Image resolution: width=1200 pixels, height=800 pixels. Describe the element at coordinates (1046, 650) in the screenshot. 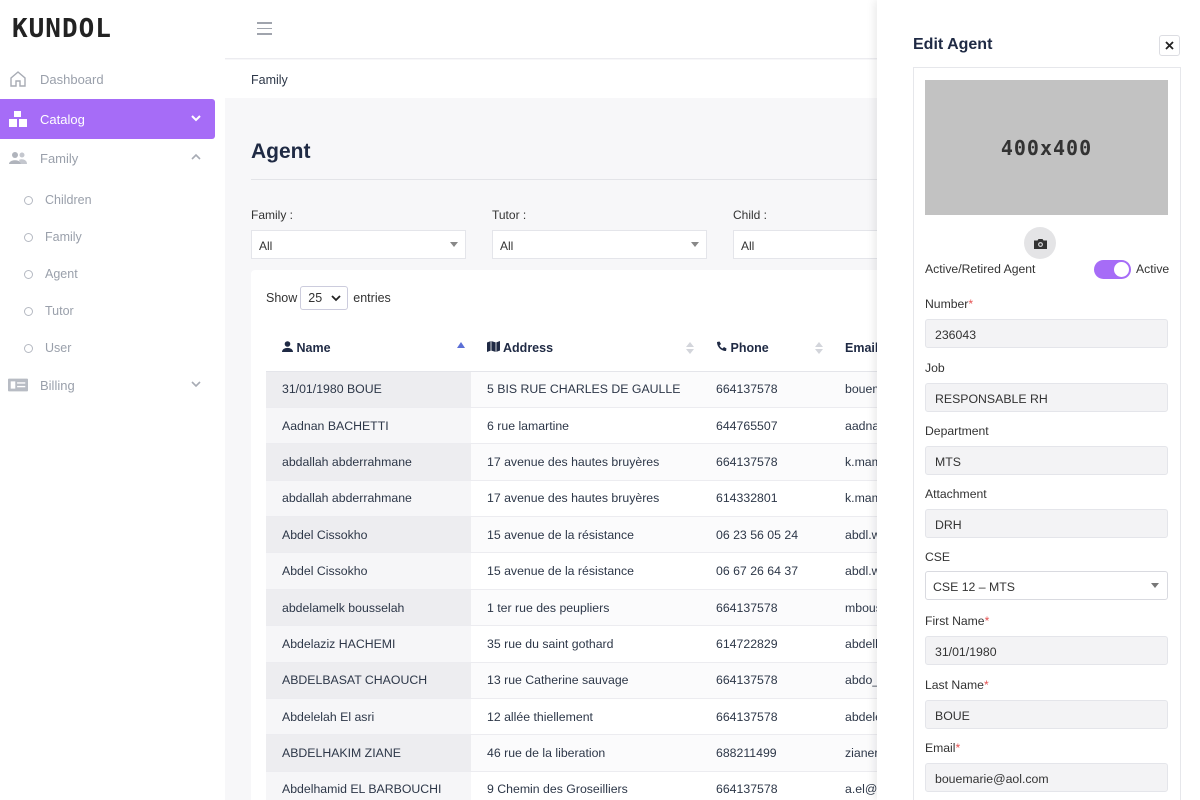

I see `first-name-field: 31/01/1980` at that location.